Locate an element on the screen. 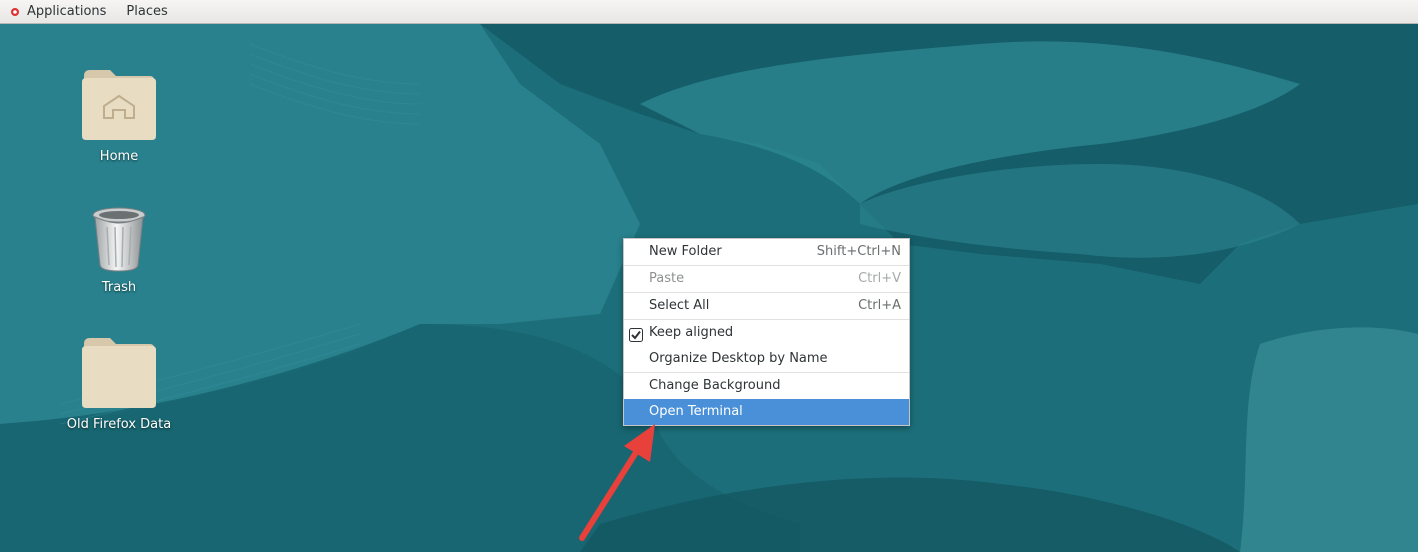 The height and width of the screenshot is (552, 1418). menu-item-label: Open Terminal is located at coordinates (696, 411).